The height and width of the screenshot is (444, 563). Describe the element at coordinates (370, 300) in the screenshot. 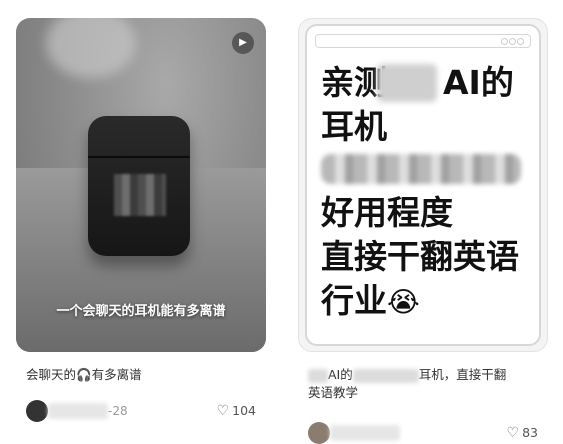

I see `overlay-text-line6: 行业😭` at that location.